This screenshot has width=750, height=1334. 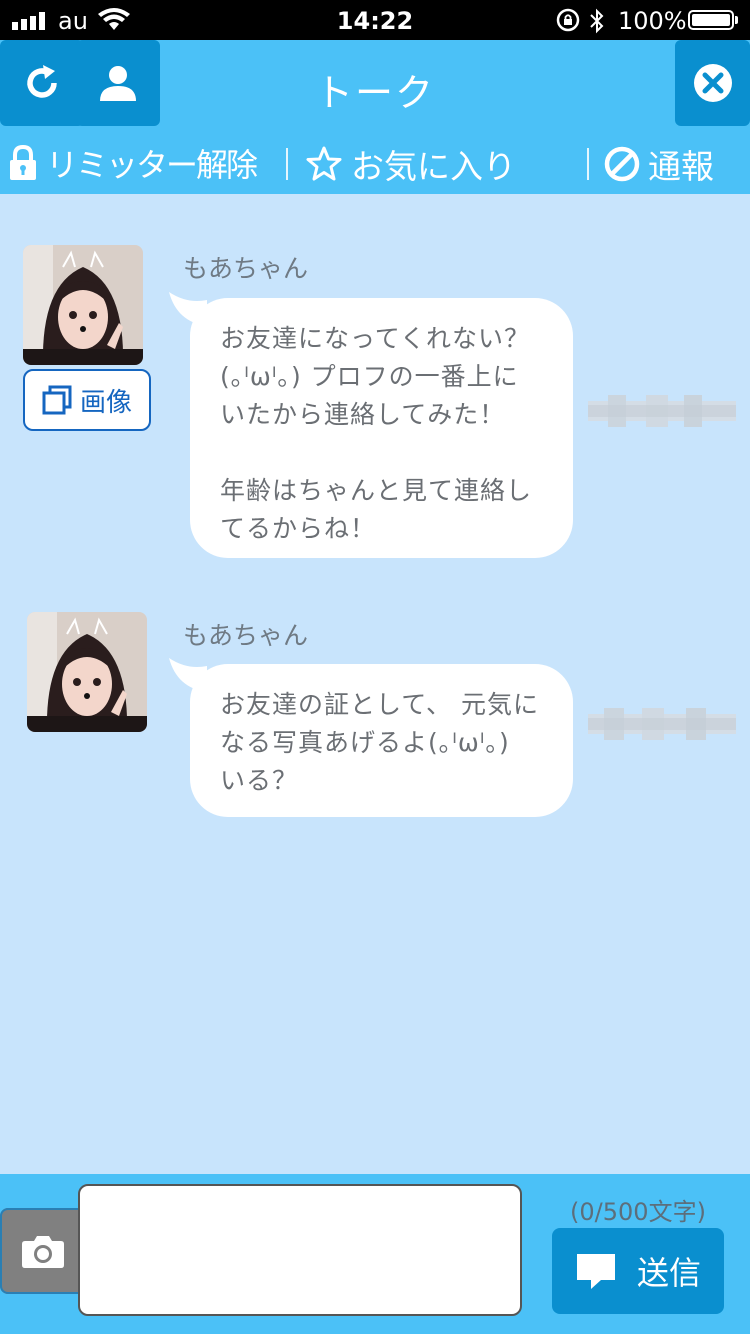 I want to click on battery-icon, so click(x=711, y=20).